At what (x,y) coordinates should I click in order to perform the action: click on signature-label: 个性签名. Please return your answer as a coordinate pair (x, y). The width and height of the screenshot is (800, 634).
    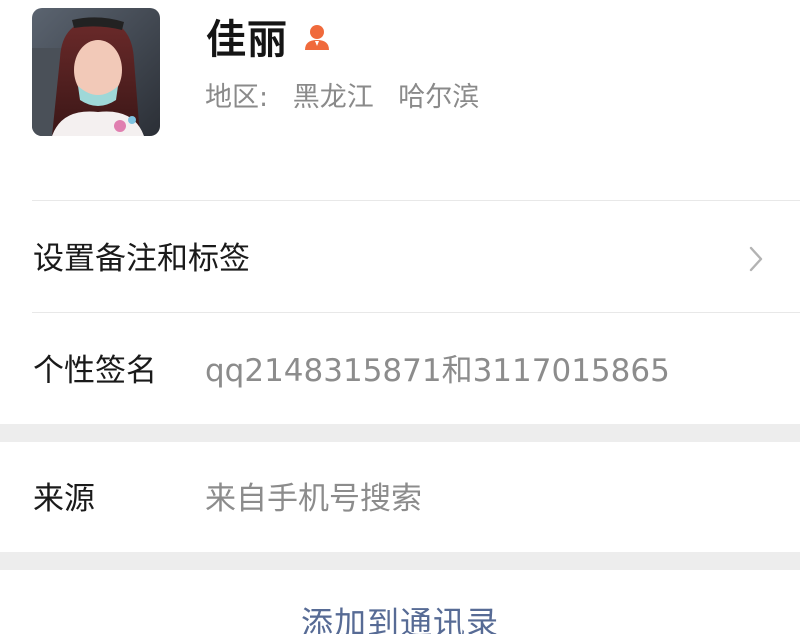
    Looking at the image, I should click on (95, 371).